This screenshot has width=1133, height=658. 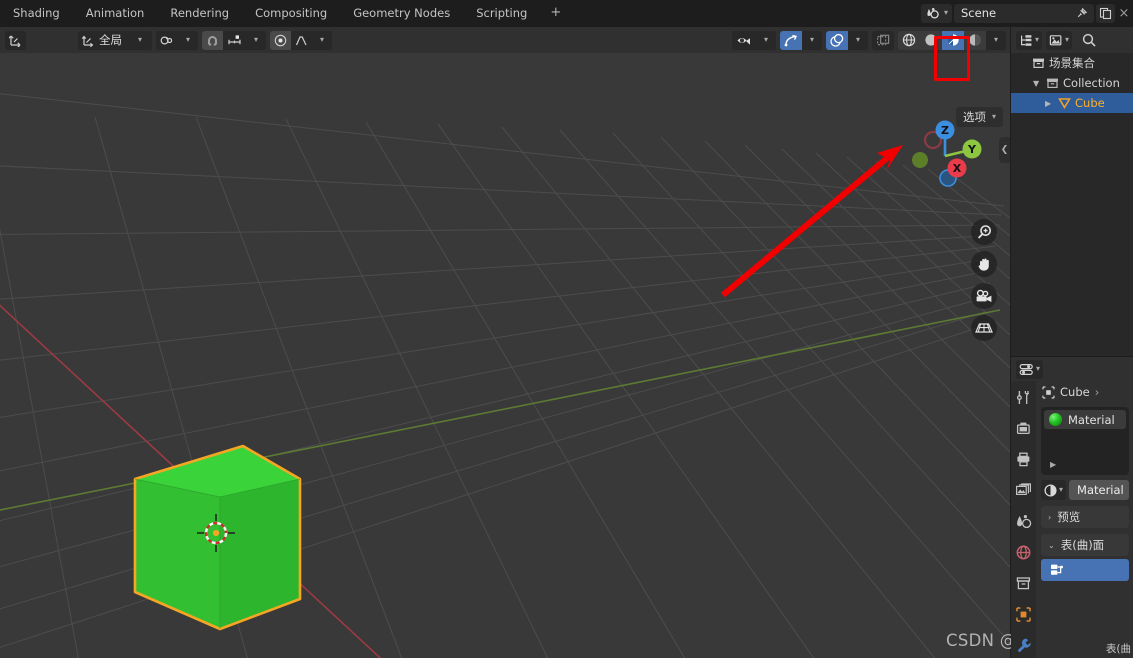 I want to click on proportional-editing-group: ▾, so click(x=301, y=40).